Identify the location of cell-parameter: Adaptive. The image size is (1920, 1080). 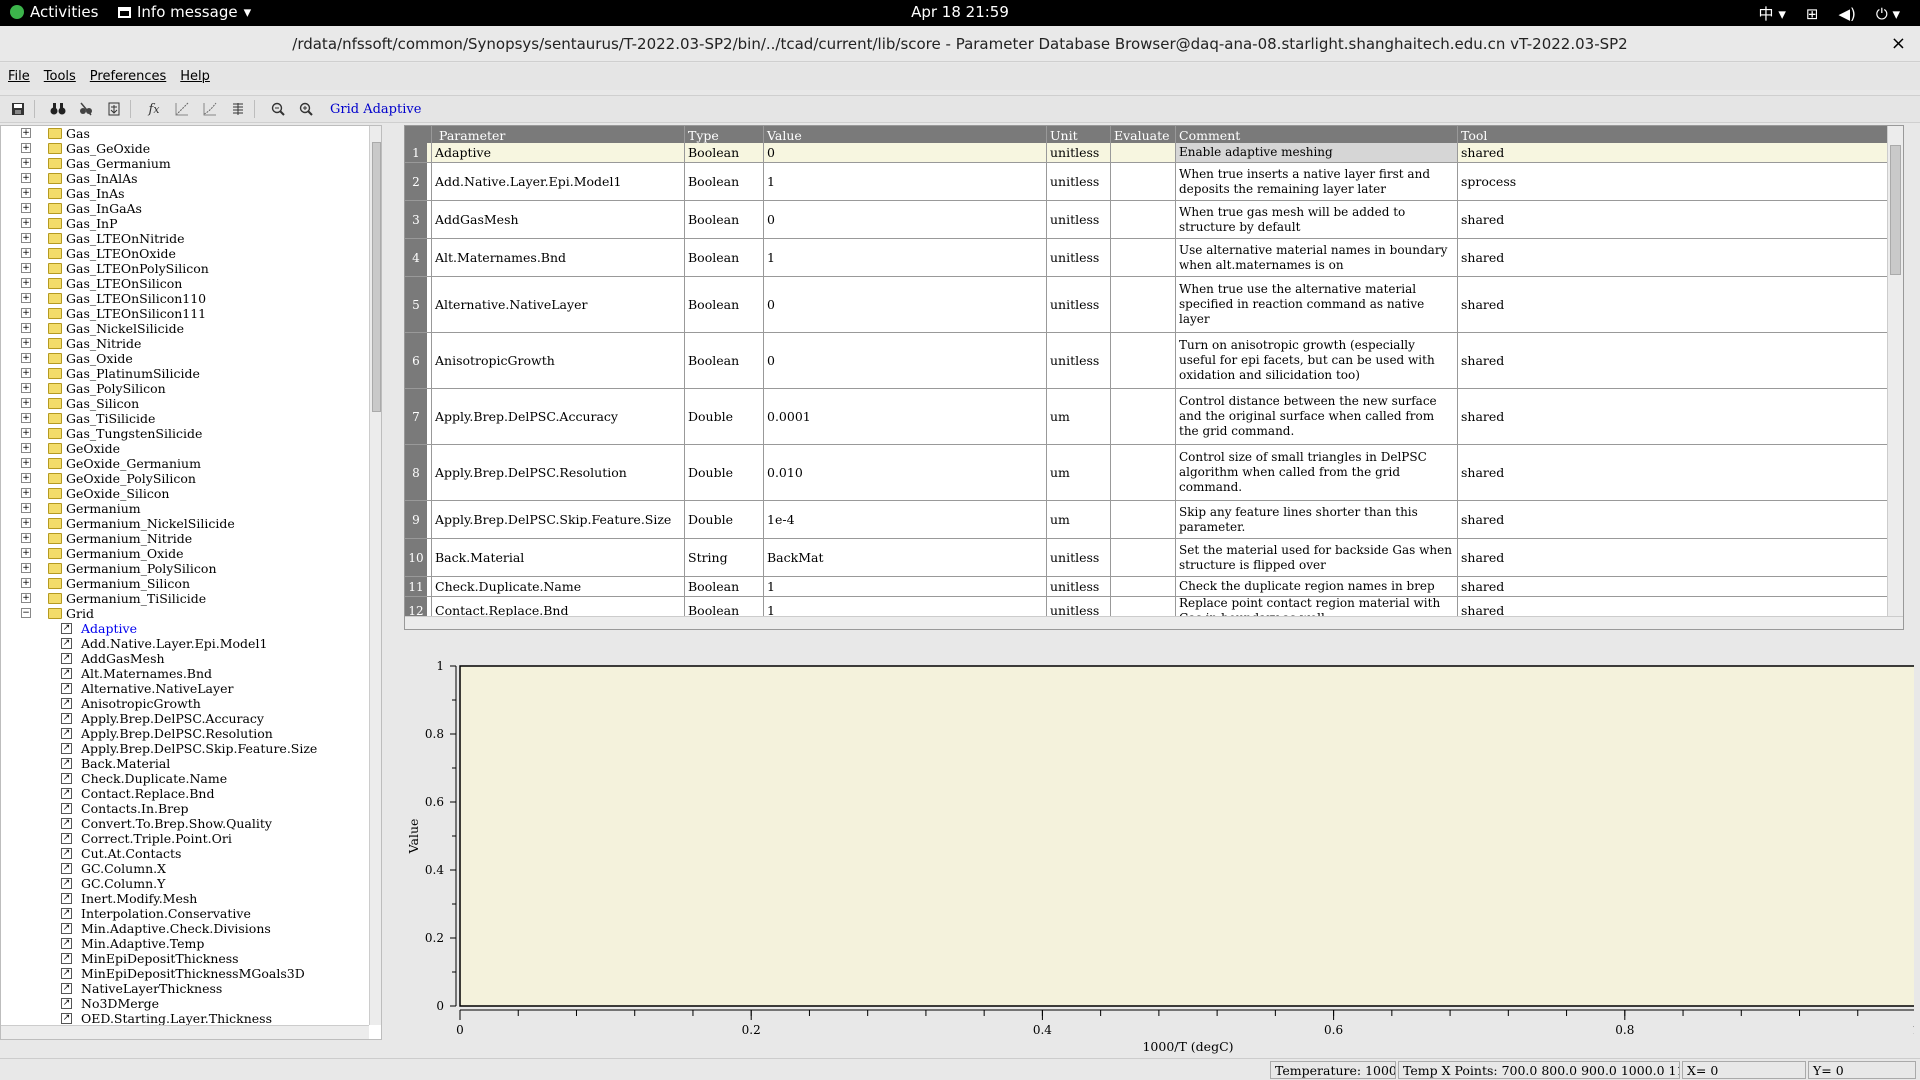
(557, 152).